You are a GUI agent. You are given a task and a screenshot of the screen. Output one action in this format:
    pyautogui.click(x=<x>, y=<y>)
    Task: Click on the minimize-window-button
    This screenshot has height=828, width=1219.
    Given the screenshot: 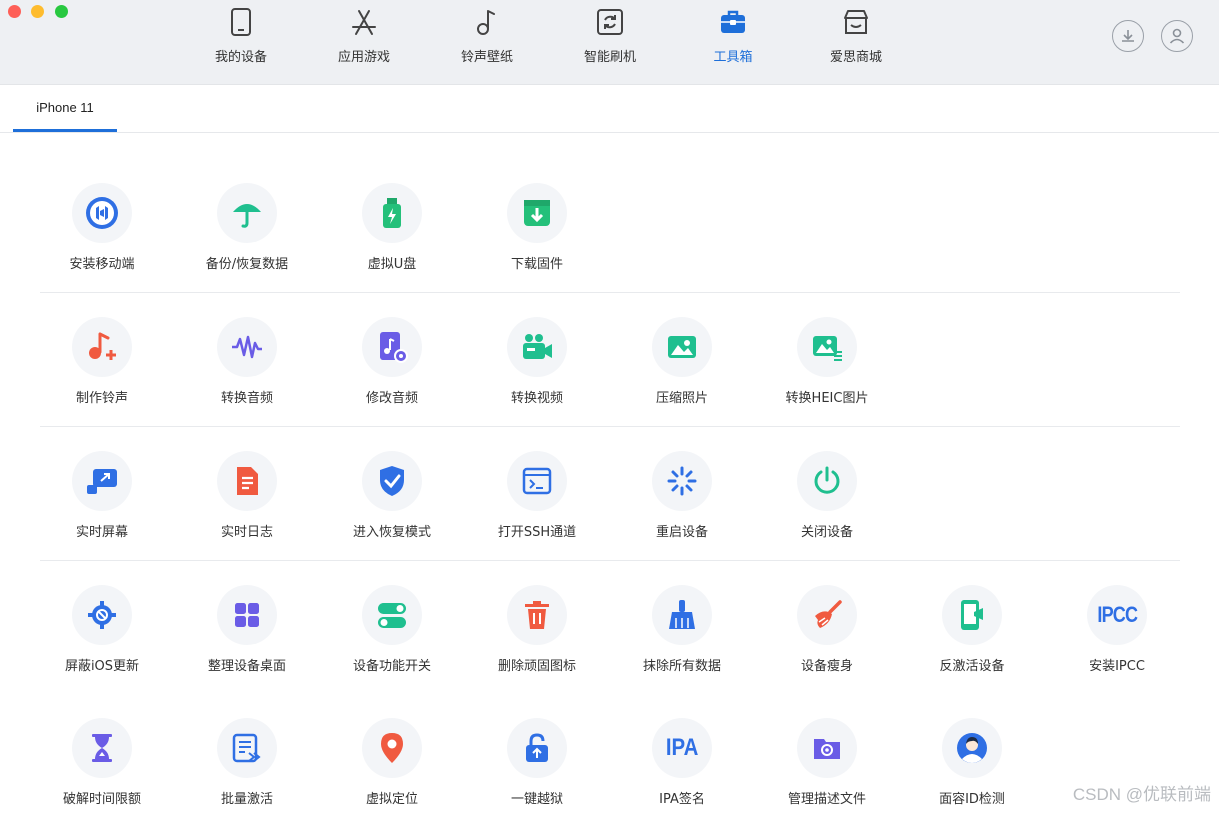 What is the action you would take?
    pyautogui.click(x=37, y=11)
    